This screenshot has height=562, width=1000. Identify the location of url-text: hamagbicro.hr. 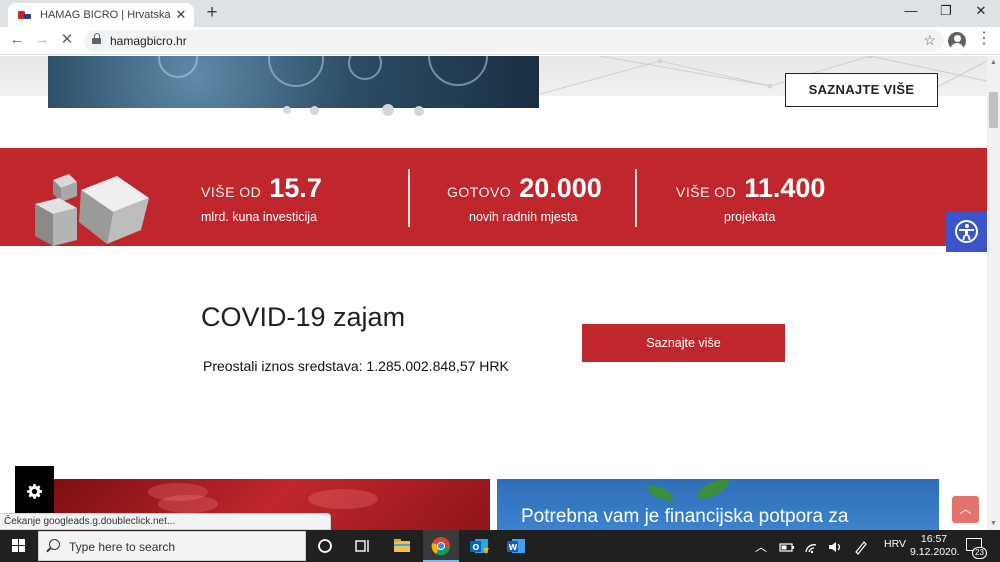
(148, 41).